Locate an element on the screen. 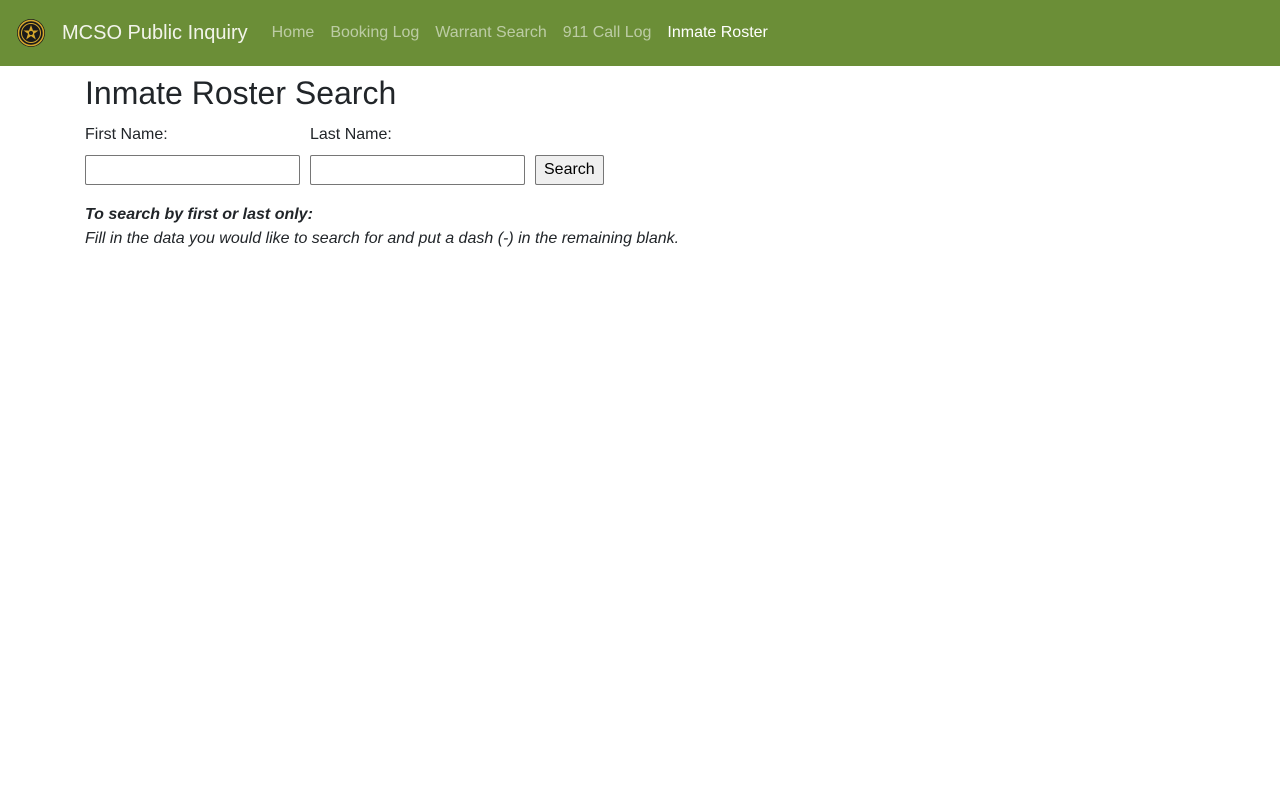 The width and height of the screenshot is (1280, 800). first-name-group: First Name: is located at coordinates (192, 156).